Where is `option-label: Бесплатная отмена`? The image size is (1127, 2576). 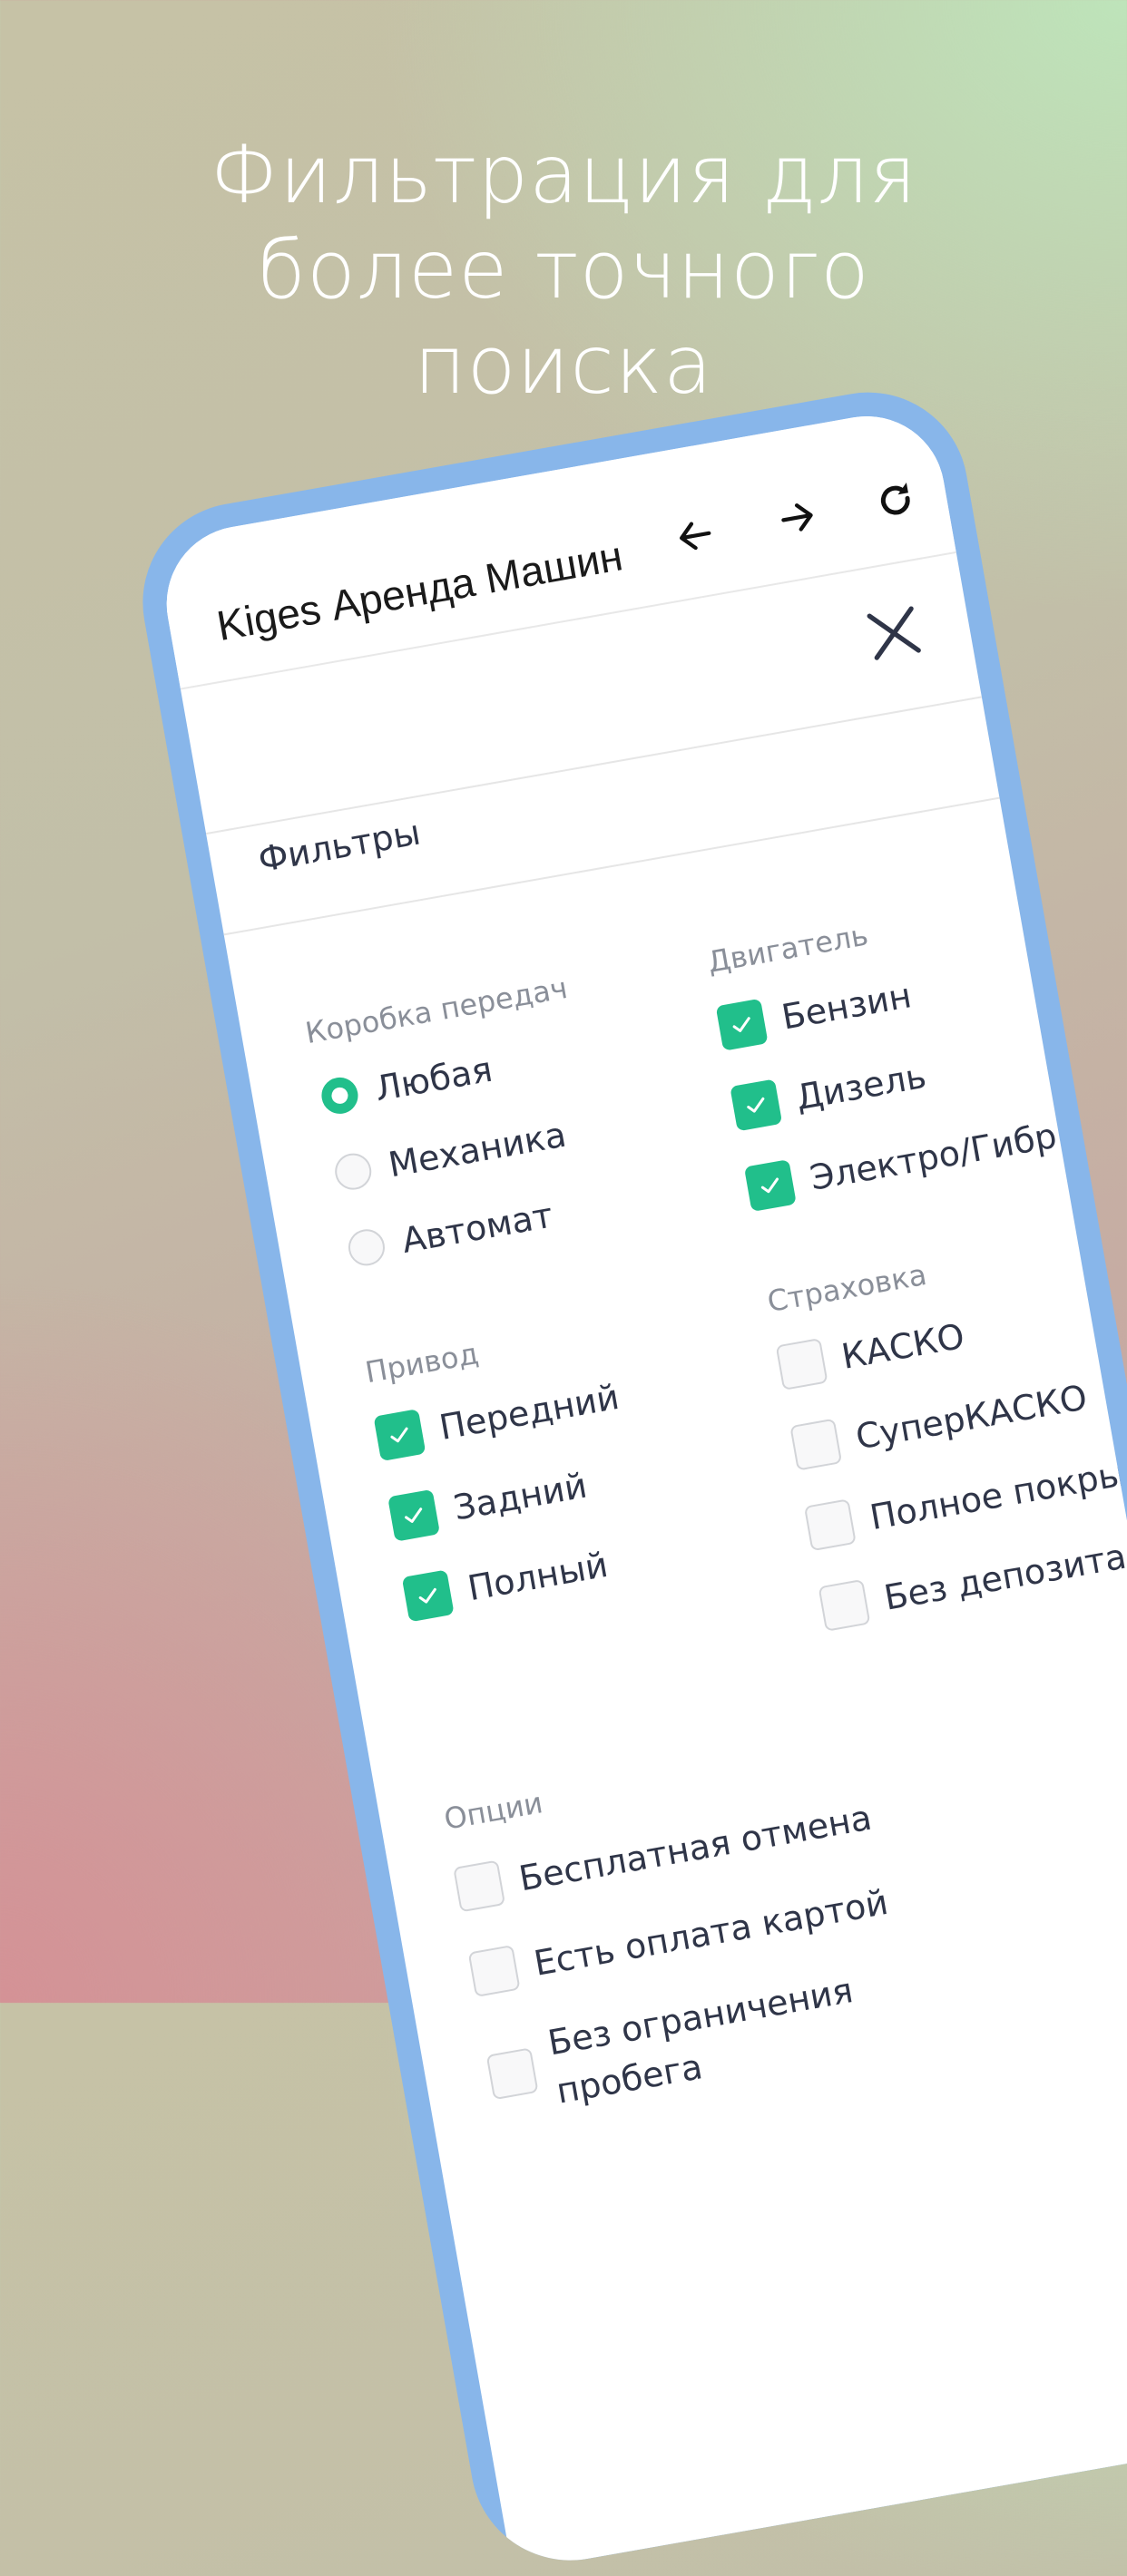
option-label: Бесплатная отмена is located at coordinates (695, 1848).